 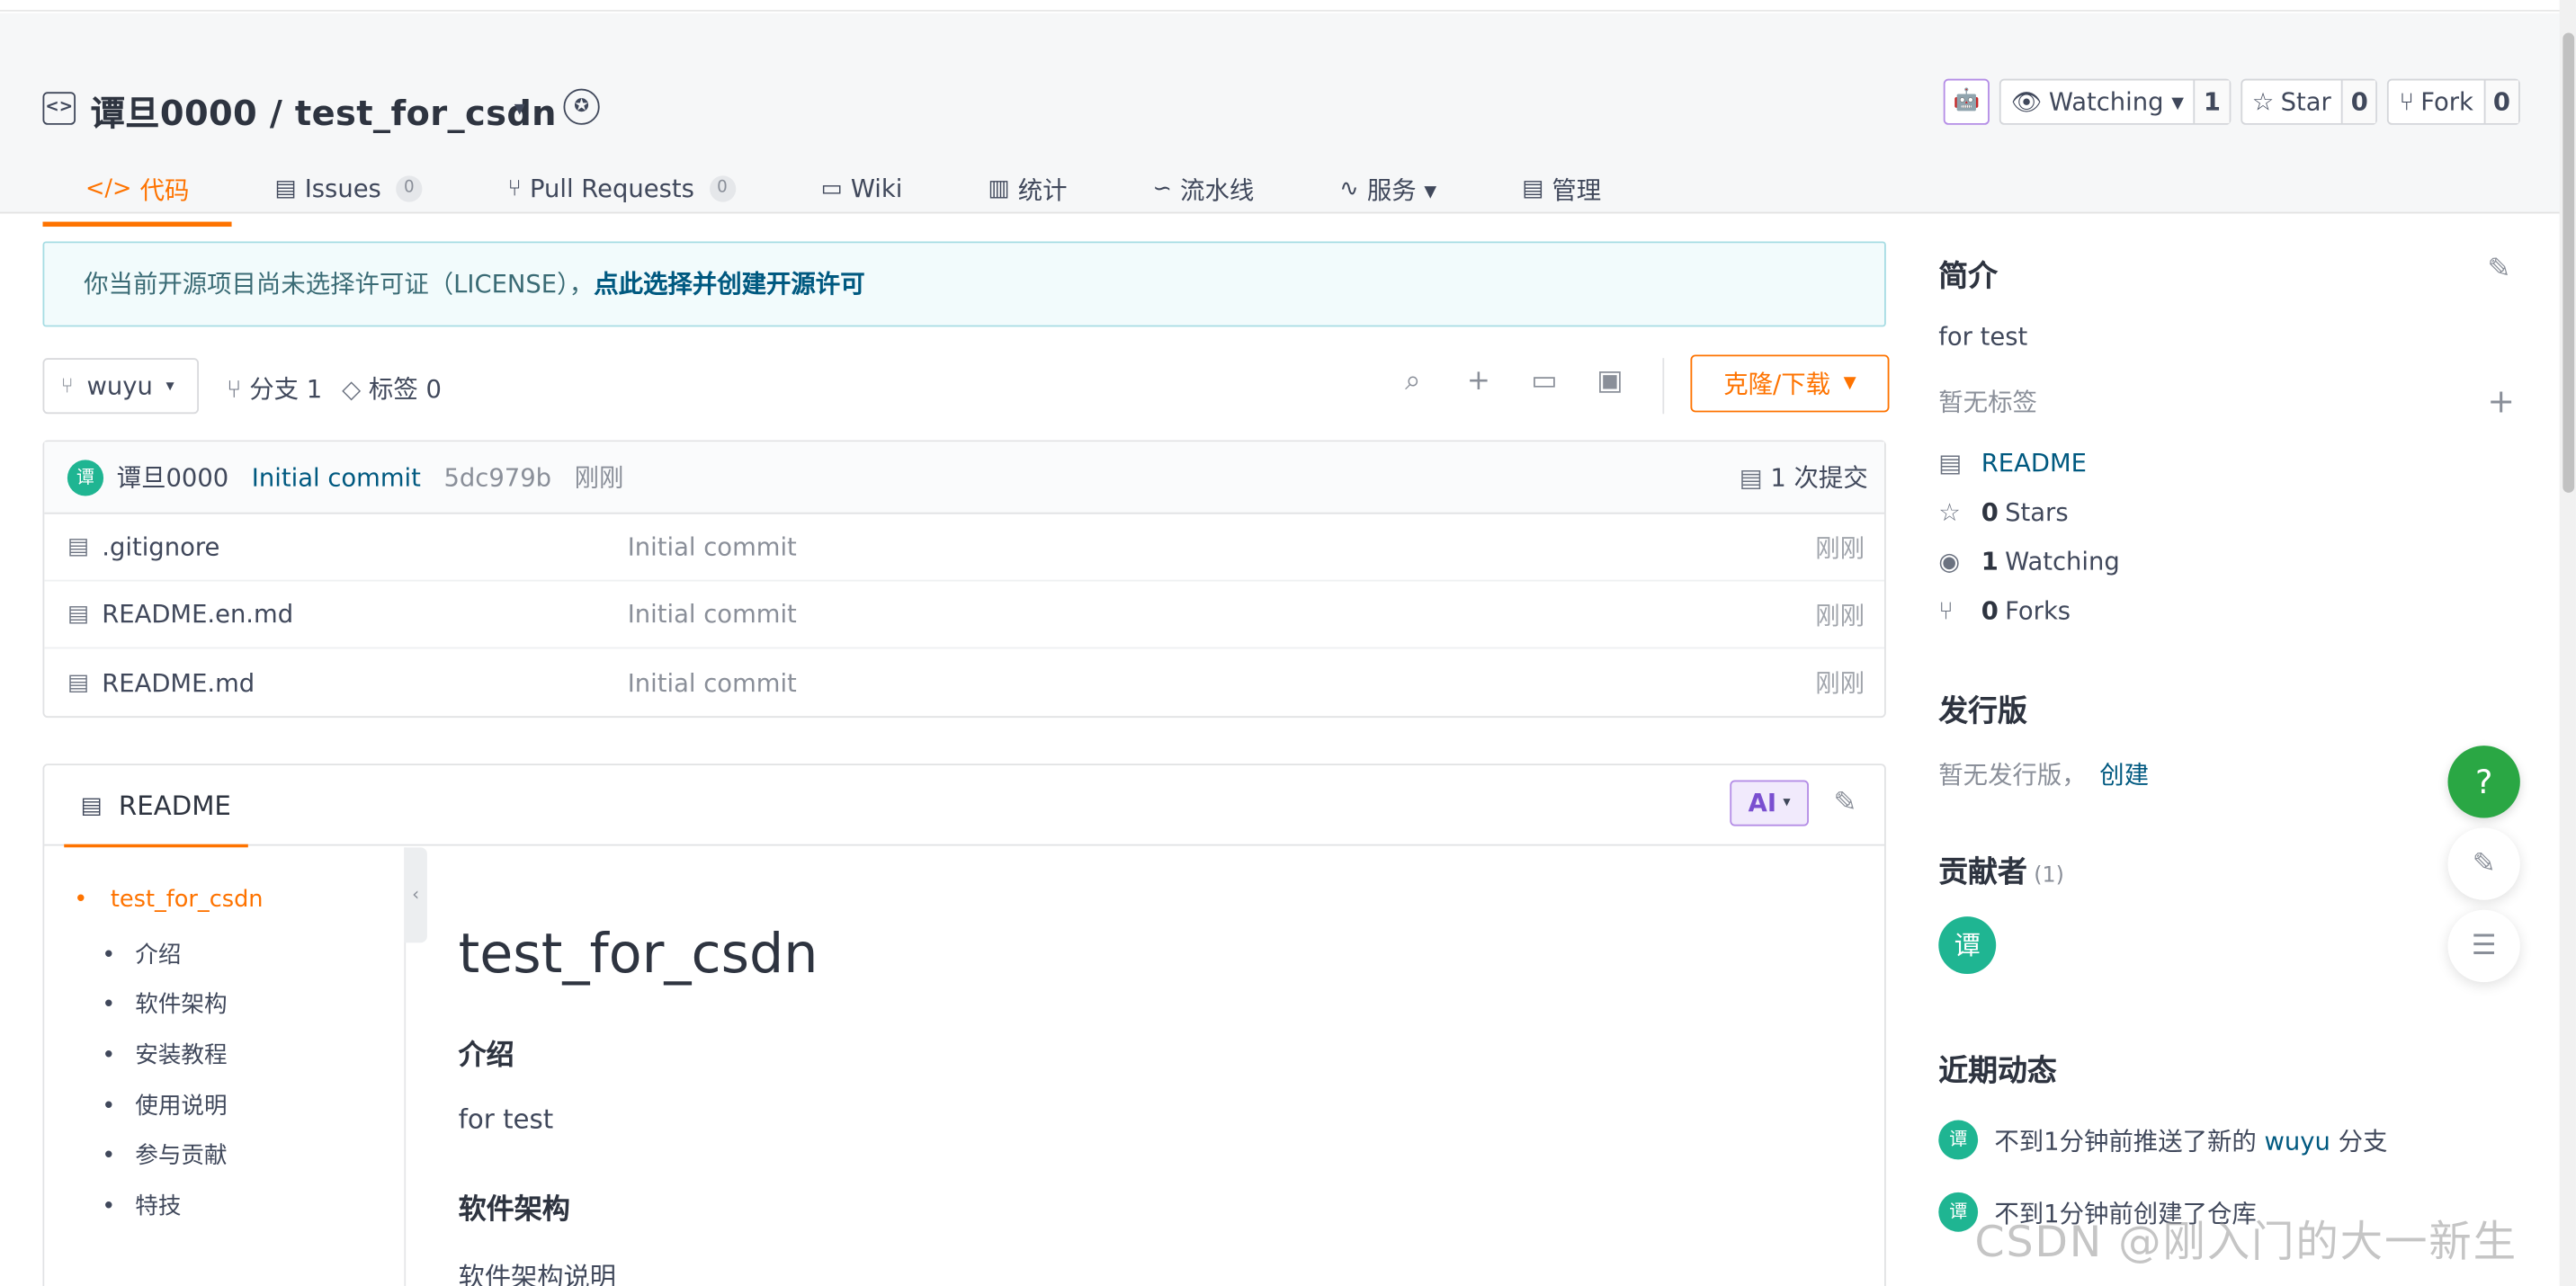 I want to click on web-ide-icon: ▣, so click(x=1610, y=381).